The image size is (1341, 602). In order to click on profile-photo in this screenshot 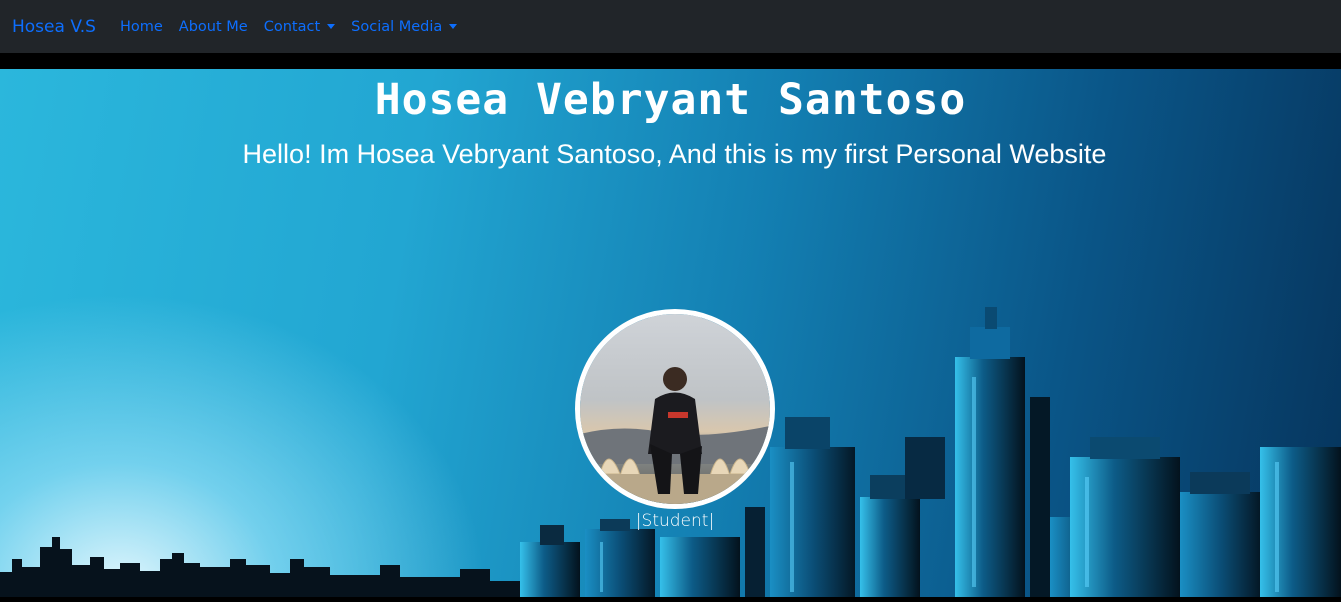, I will do `click(675, 409)`.